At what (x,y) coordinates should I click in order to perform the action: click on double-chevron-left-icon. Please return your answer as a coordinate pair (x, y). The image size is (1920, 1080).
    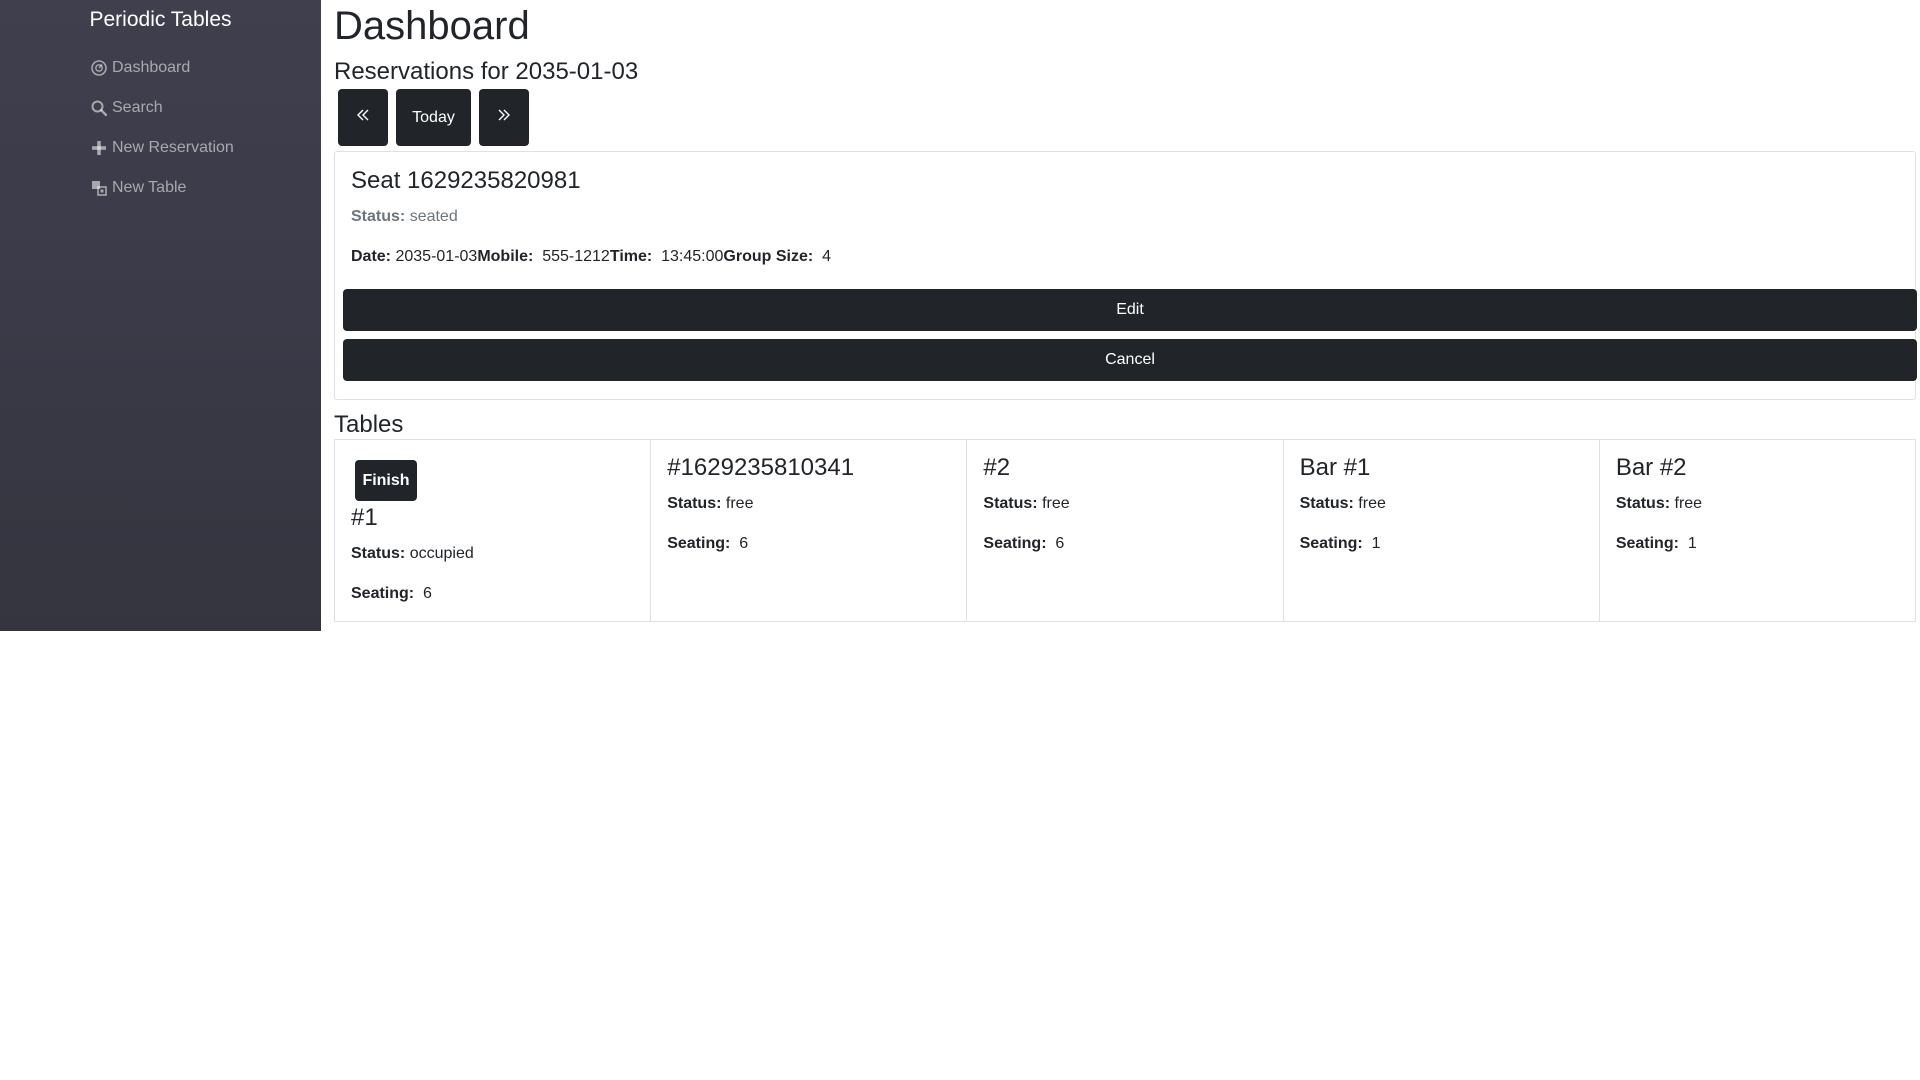
    Looking at the image, I should click on (363, 117).